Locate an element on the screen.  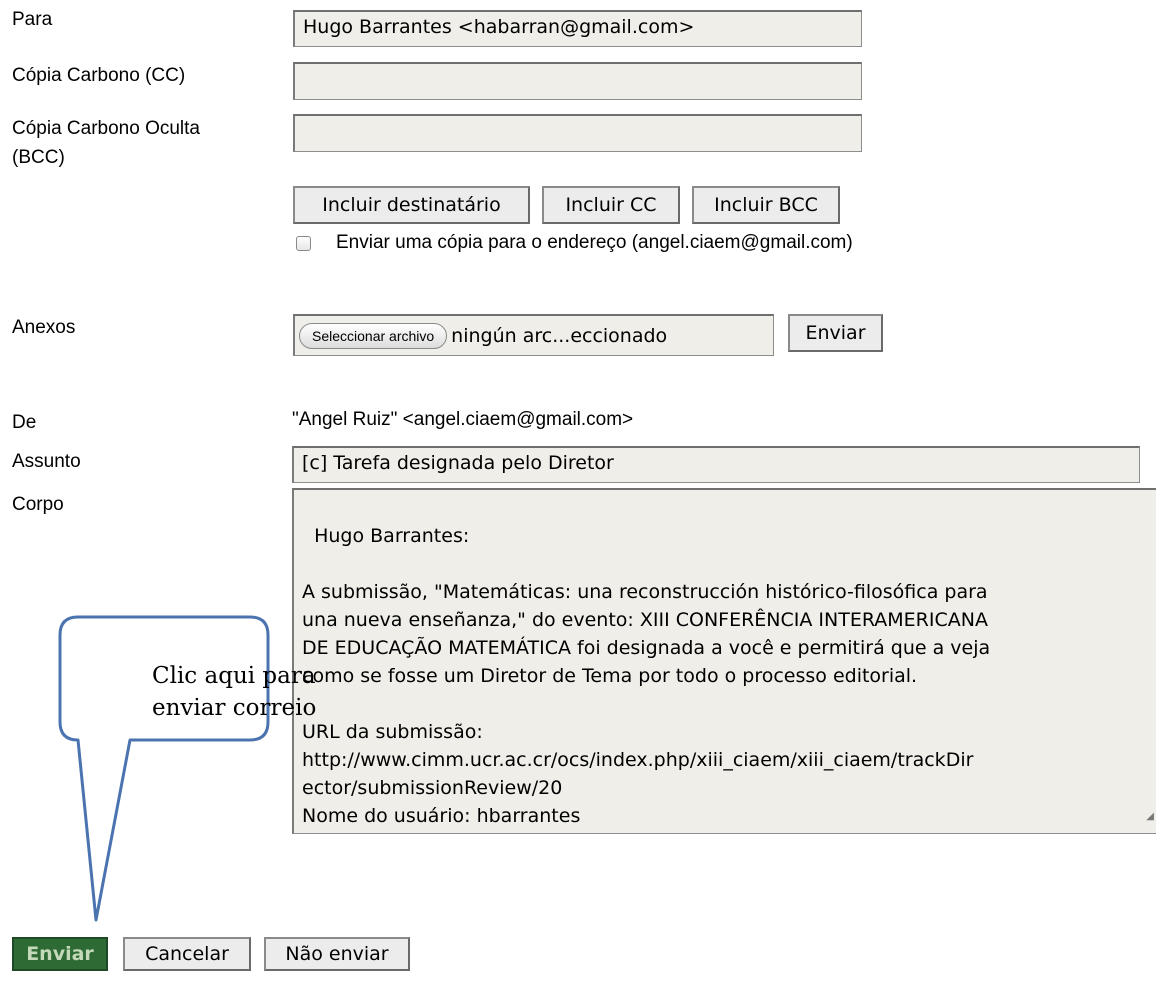
cancel-button: Cancelar is located at coordinates (187, 954).